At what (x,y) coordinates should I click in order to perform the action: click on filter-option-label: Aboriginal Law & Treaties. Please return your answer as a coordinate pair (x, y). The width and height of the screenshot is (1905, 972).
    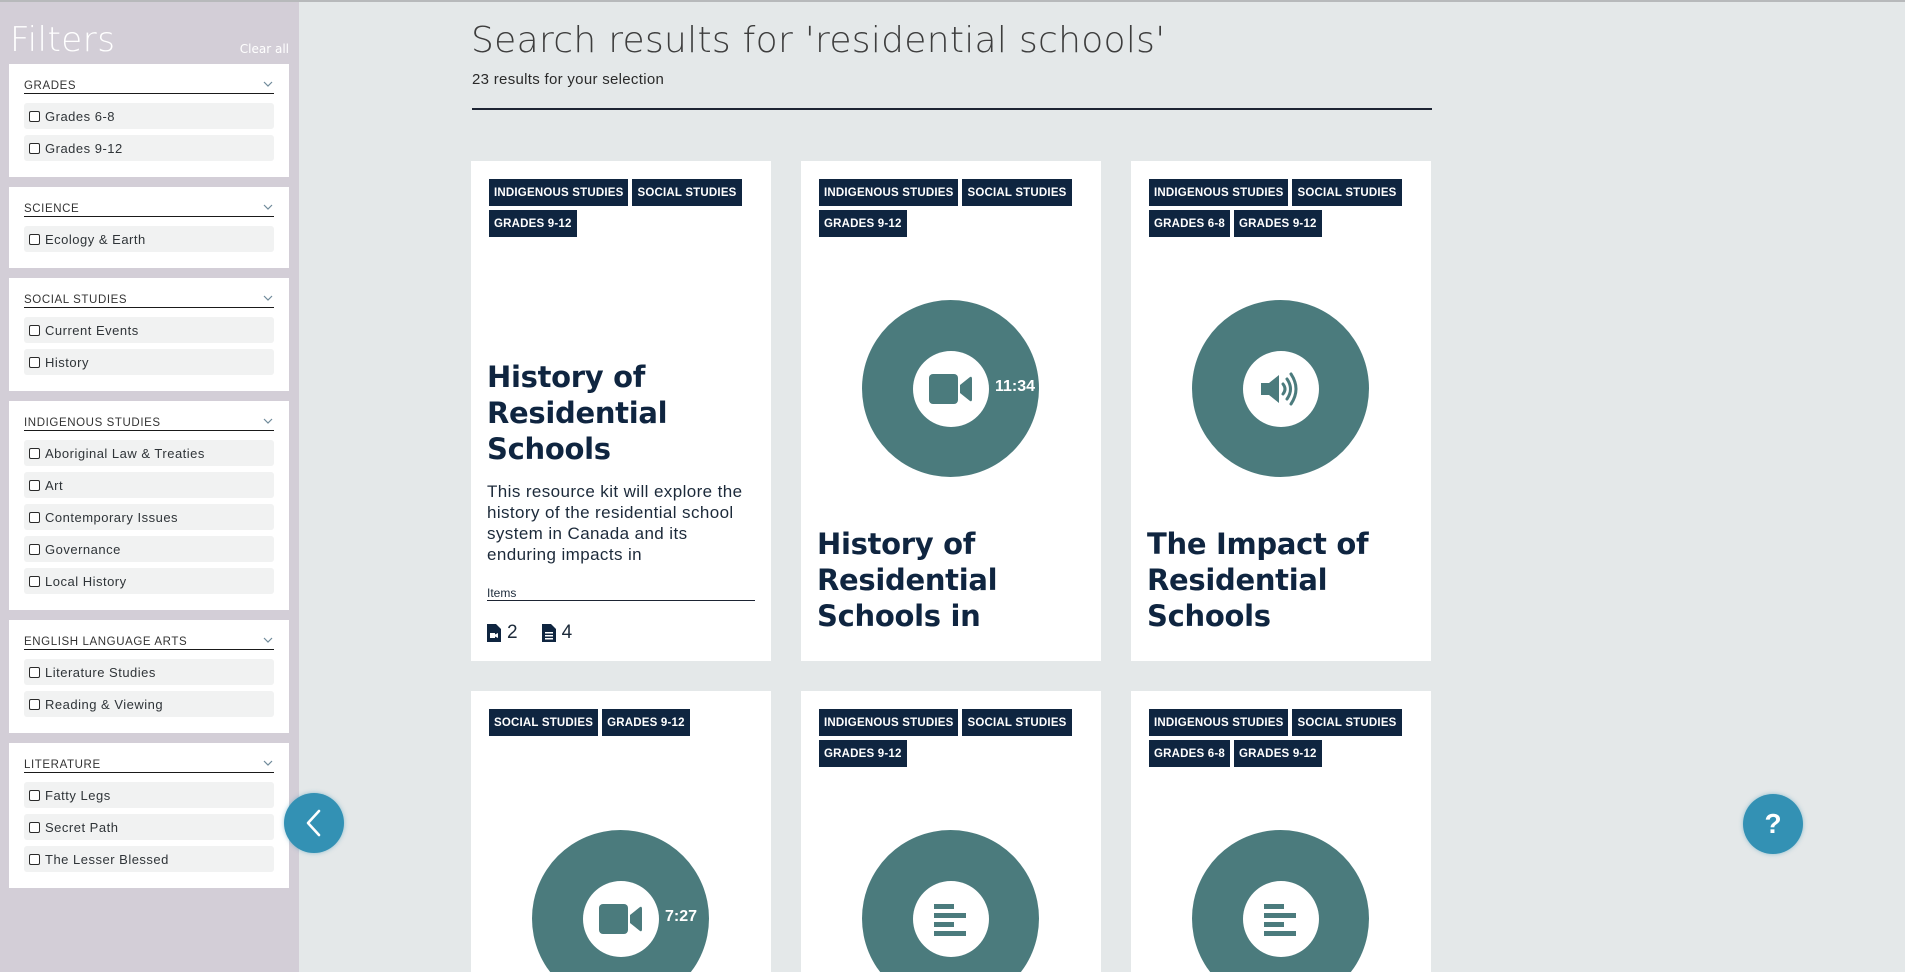
    Looking at the image, I should click on (125, 453).